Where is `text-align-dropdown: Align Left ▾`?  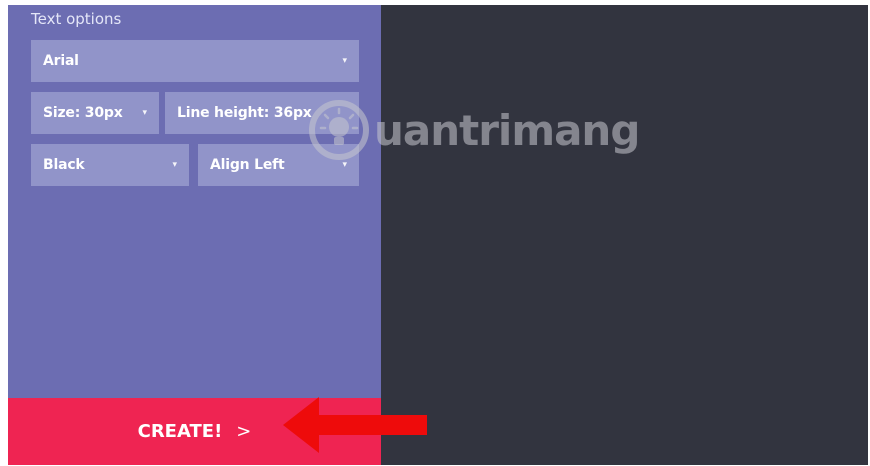 text-align-dropdown: Align Left ▾ is located at coordinates (278, 165).